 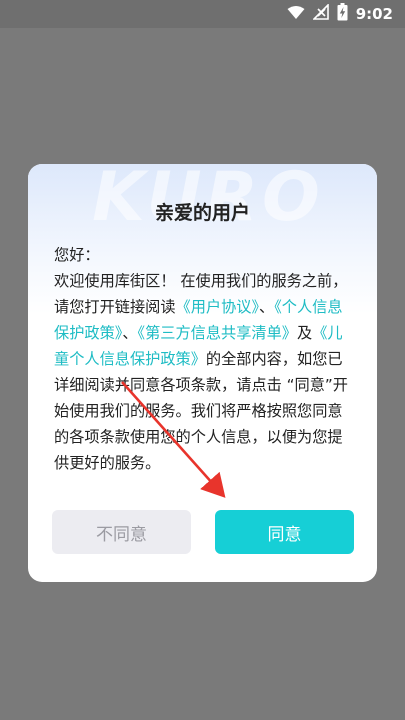 I want to click on status-icons: 9:02, so click(x=340, y=14).